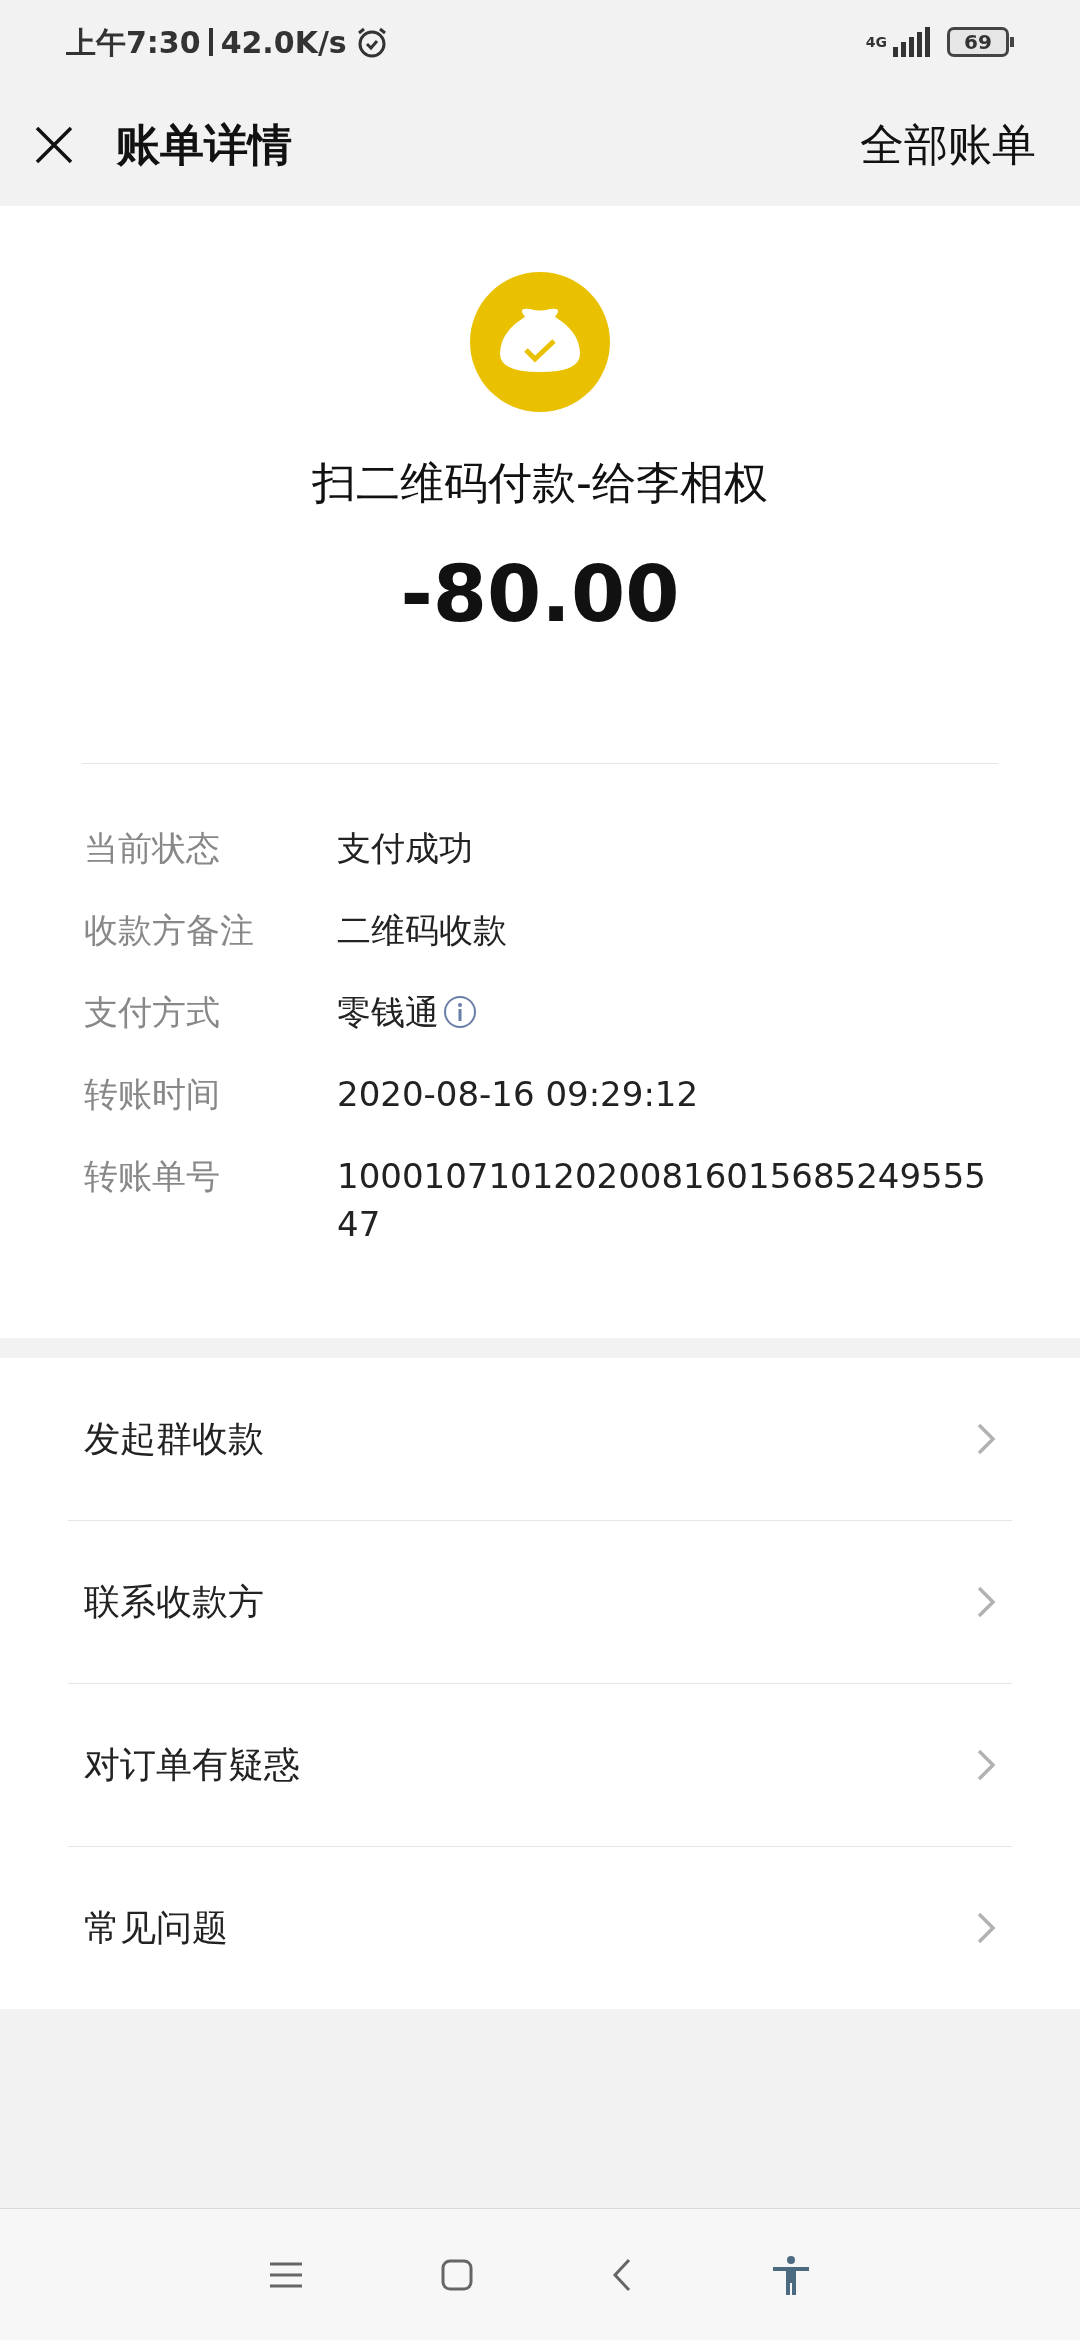  I want to click on payment-title: 扫二维码付款-给李相权, so click(540, 483).